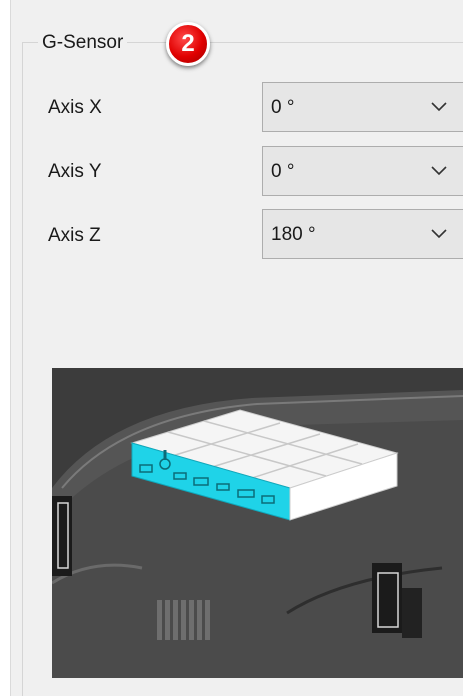 The width and height of the screenshot is (463, 696). Describe the element at coordinates (83, 43) in the screenshot. I see `groupbox-title: G-Sensor` at that location.